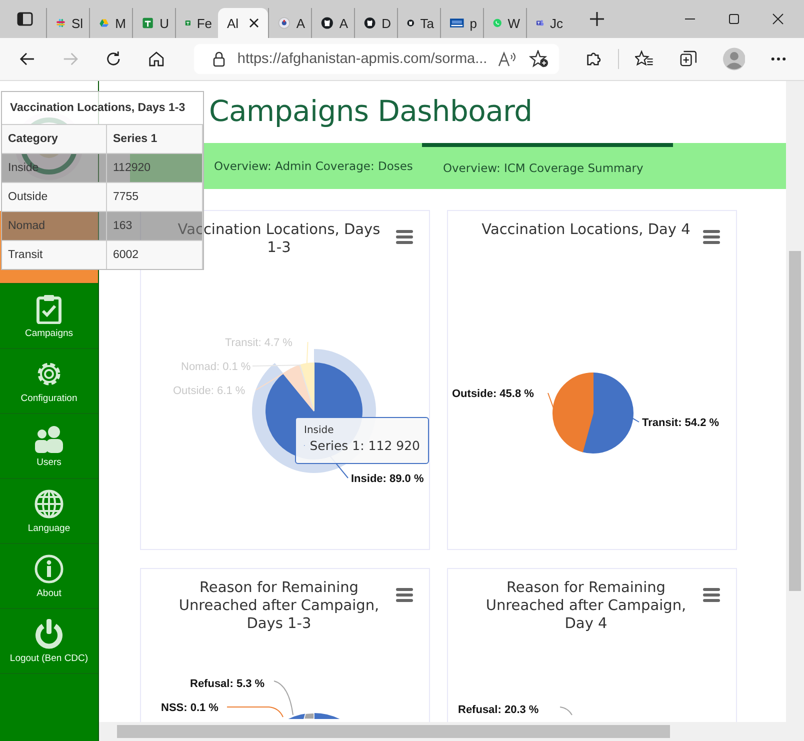  What do you see at coordinates (681, 423) in the screenshot?
I see `data-label: Transit: 54.2 %` at bounding box center [681, 423].